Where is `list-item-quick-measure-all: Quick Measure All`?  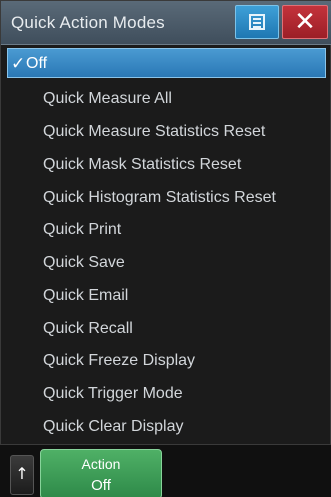 list-item-quick-measure-all: Quick Measure All is located at coordinates (166, 99).